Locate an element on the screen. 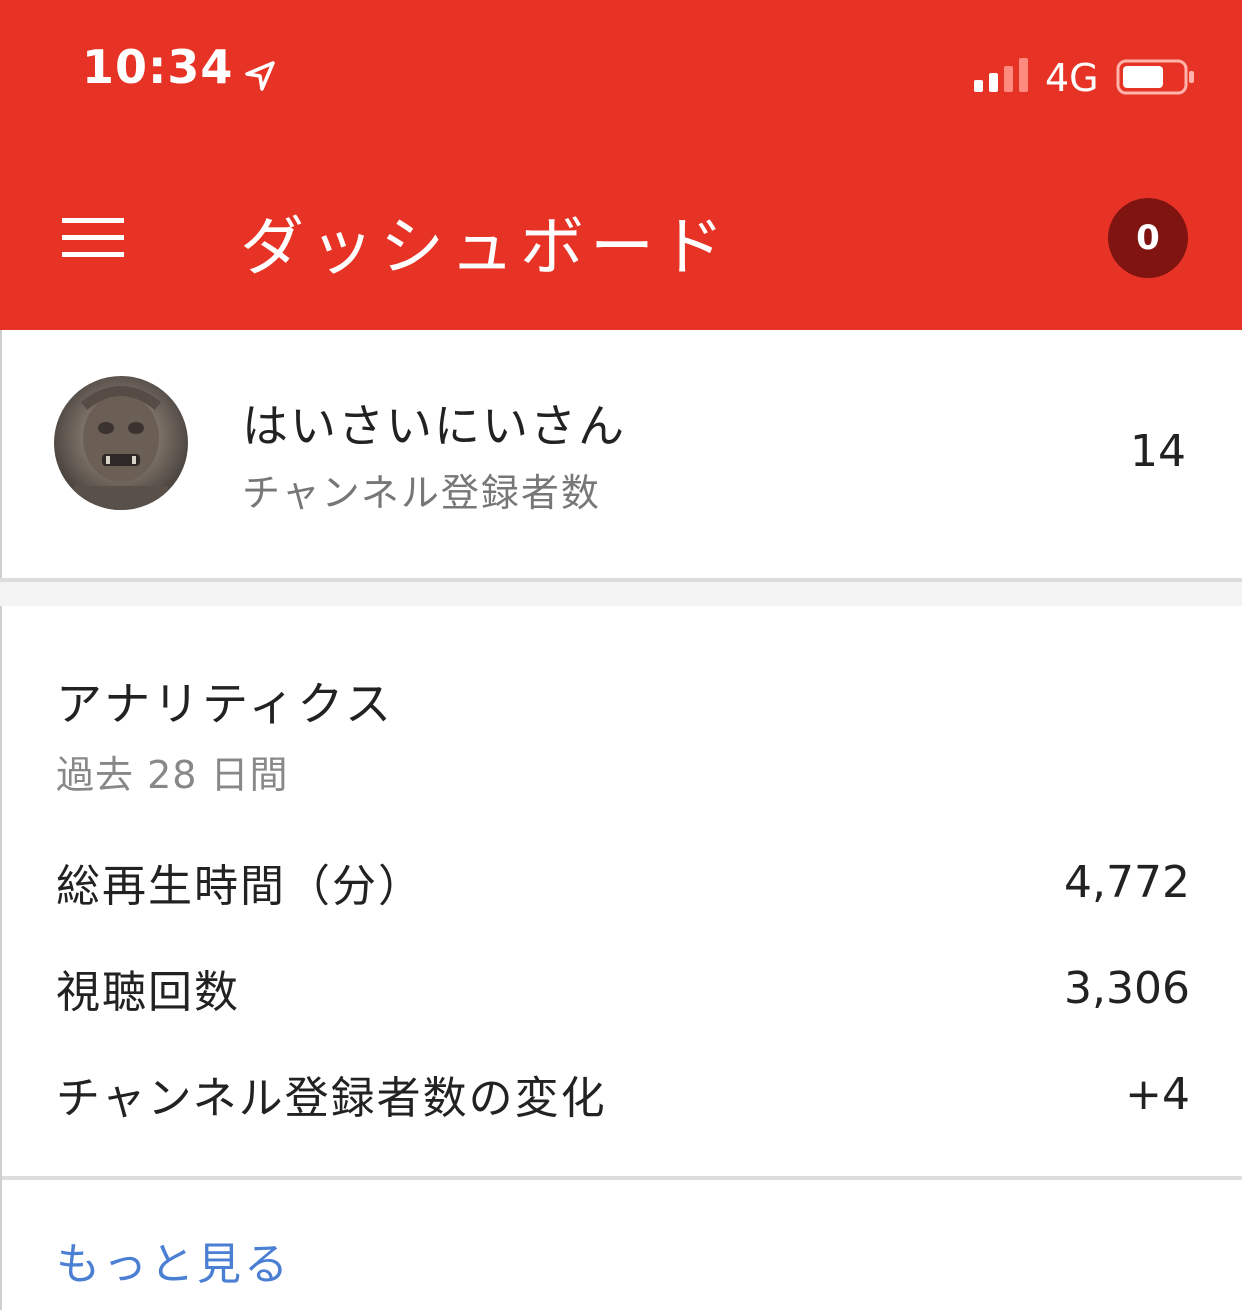 This screenshot has height=1310, width=1242. notification-badge: 0 is located at coordinates (1148, 238).